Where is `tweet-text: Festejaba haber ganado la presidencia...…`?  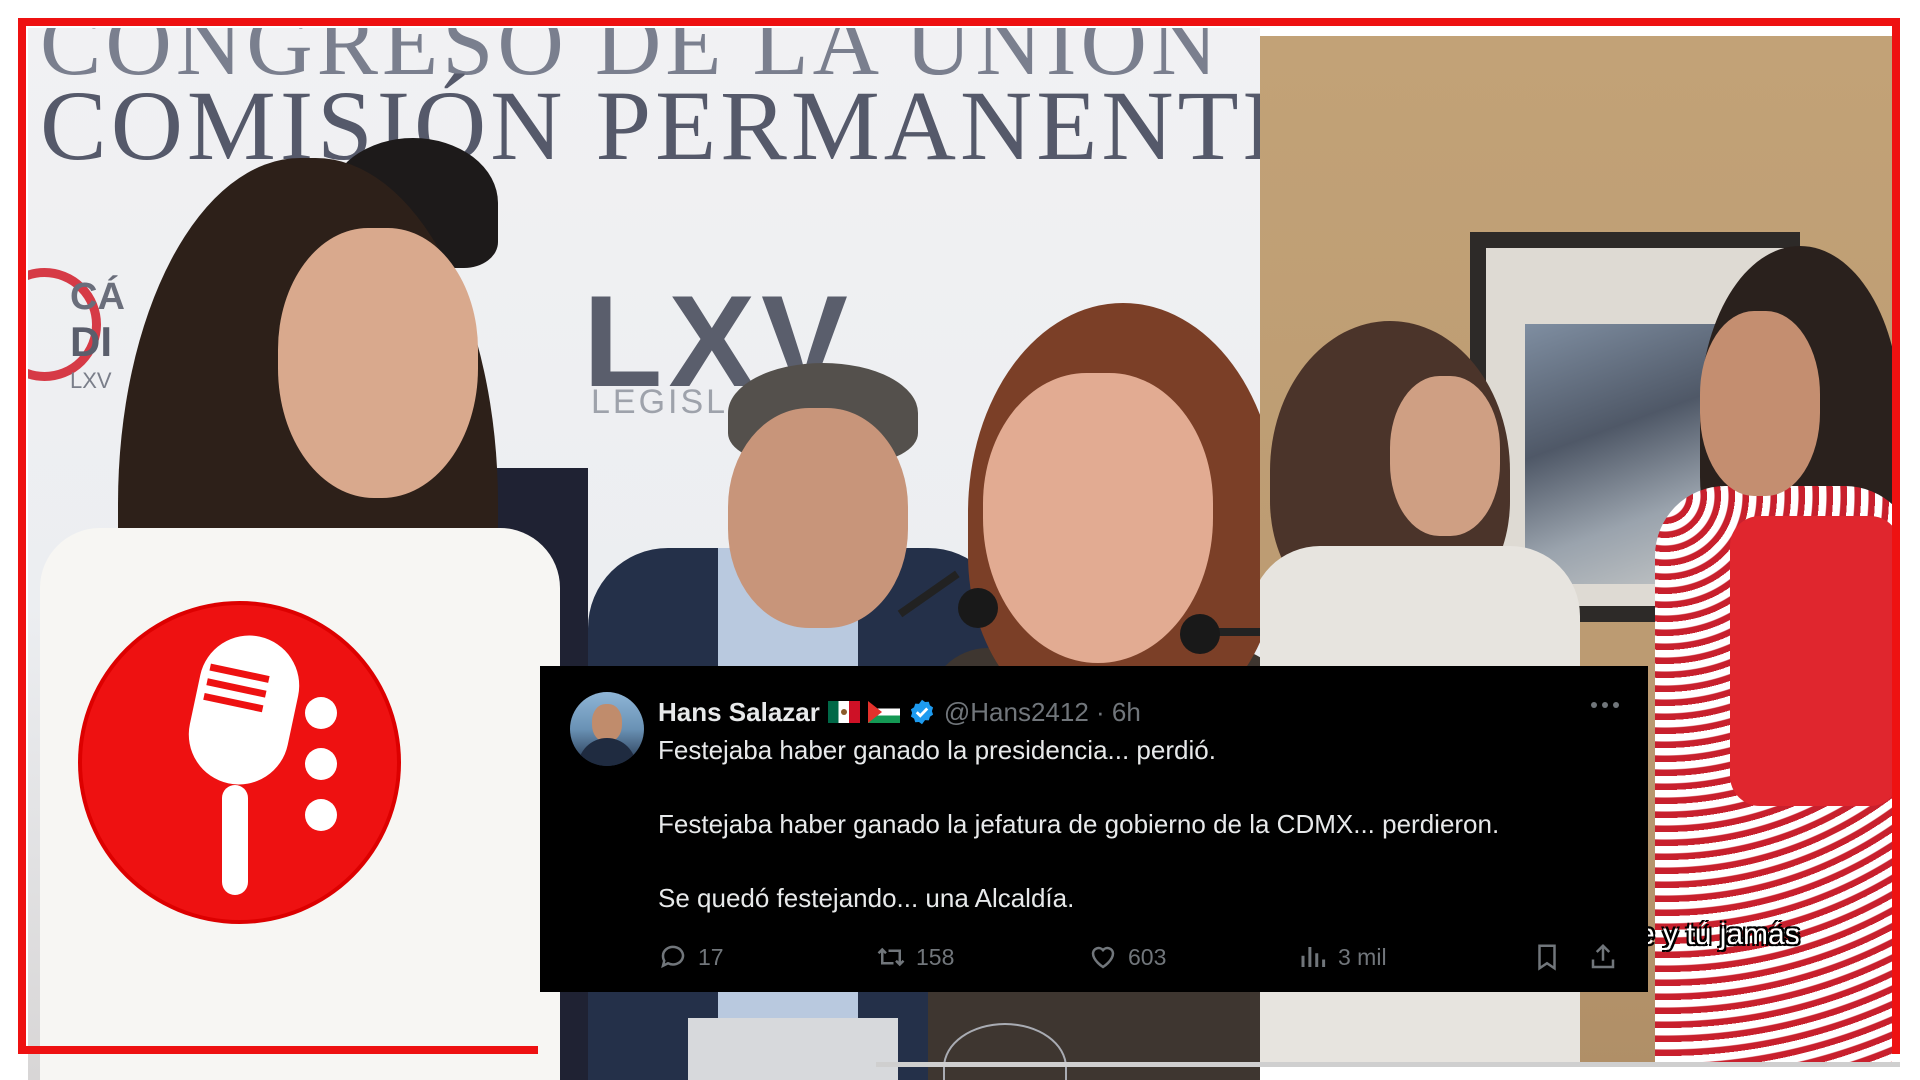
tweet-text: Festejaba haber ganado la presidencia...… is located at coordinates (1138, 824).